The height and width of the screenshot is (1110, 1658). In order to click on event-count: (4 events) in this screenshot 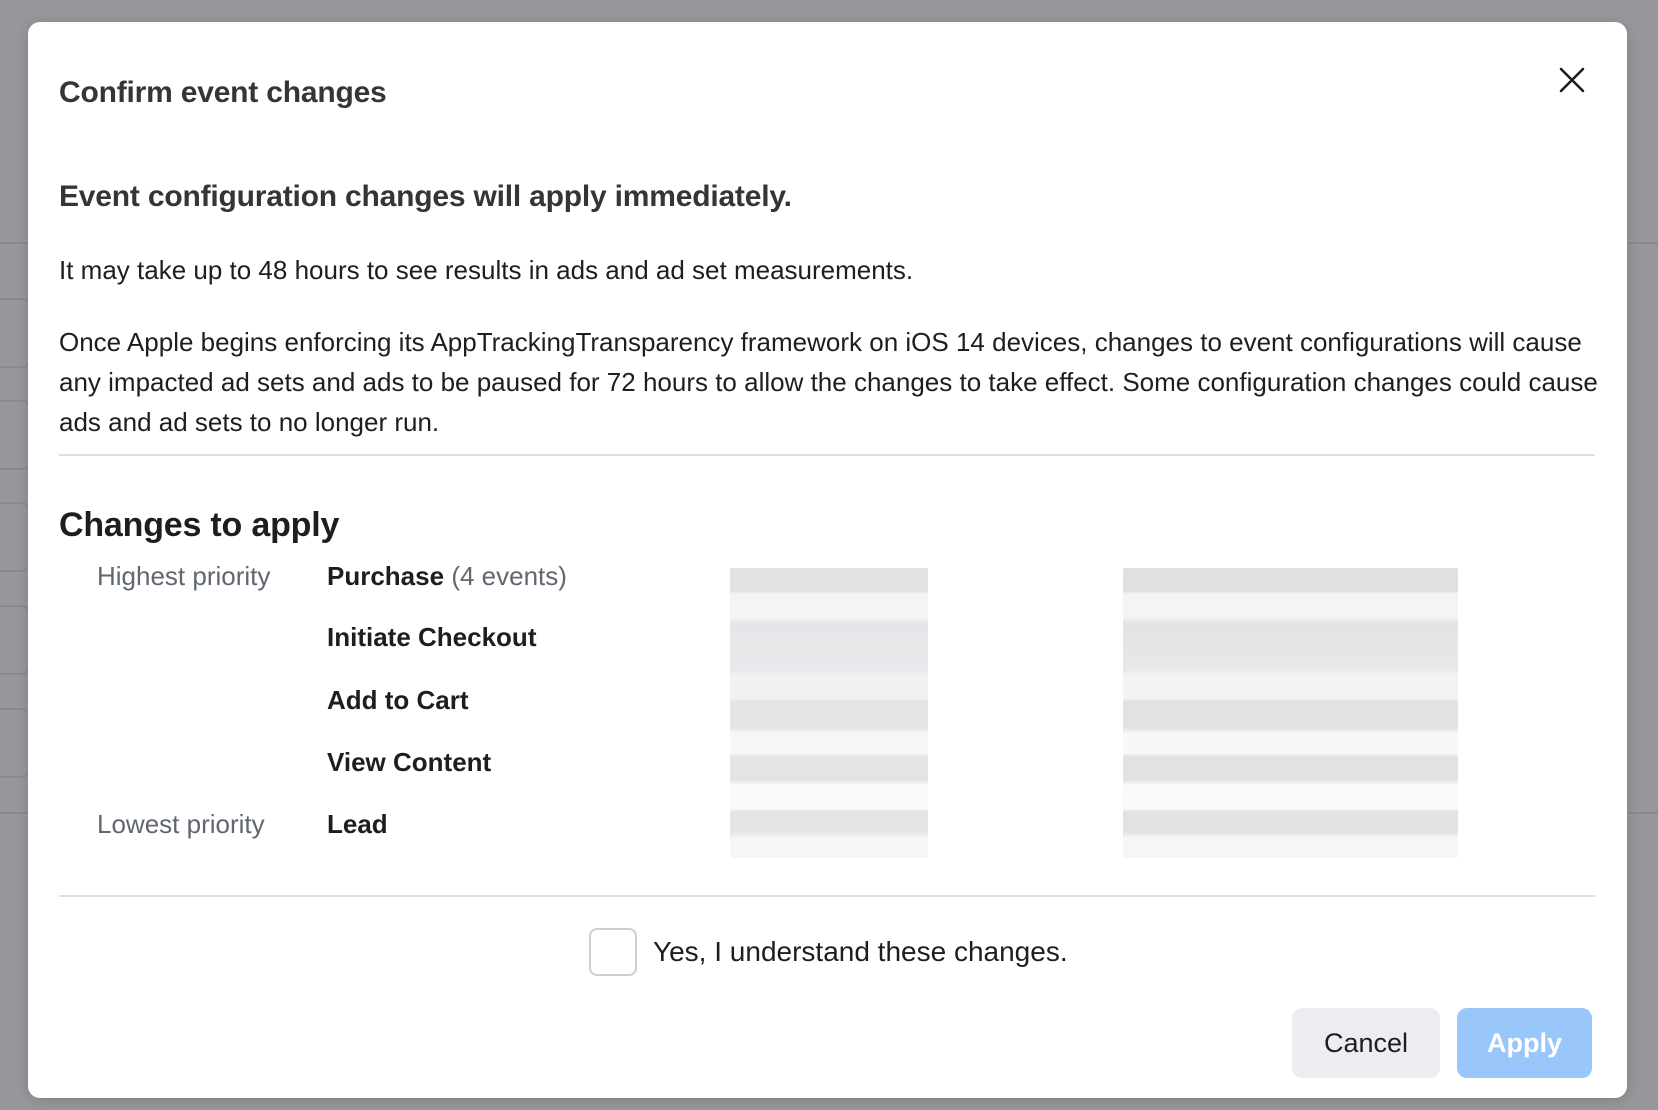, I will do `click(509, 576)`.